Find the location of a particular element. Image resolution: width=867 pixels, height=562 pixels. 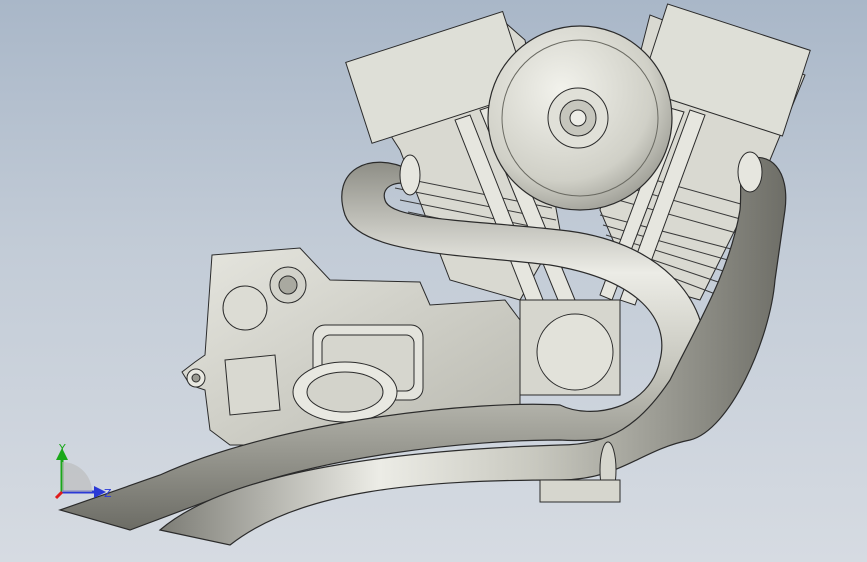

triad-plane is located at coordinates (77, 477).